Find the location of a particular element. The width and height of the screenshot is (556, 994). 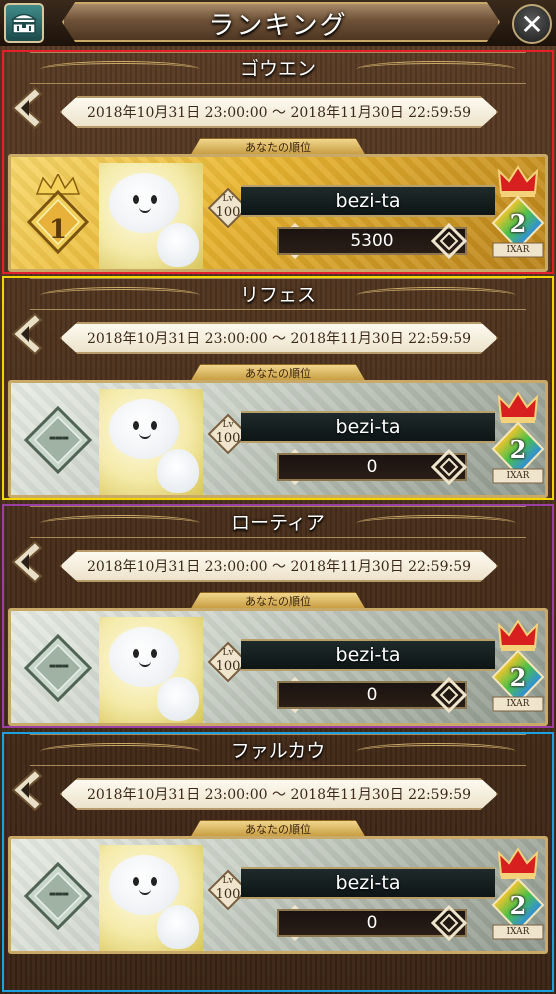

player-card: 1 Lv 100 bezi-ta 5300 2 IXAR is located at coordinates (278, 213).